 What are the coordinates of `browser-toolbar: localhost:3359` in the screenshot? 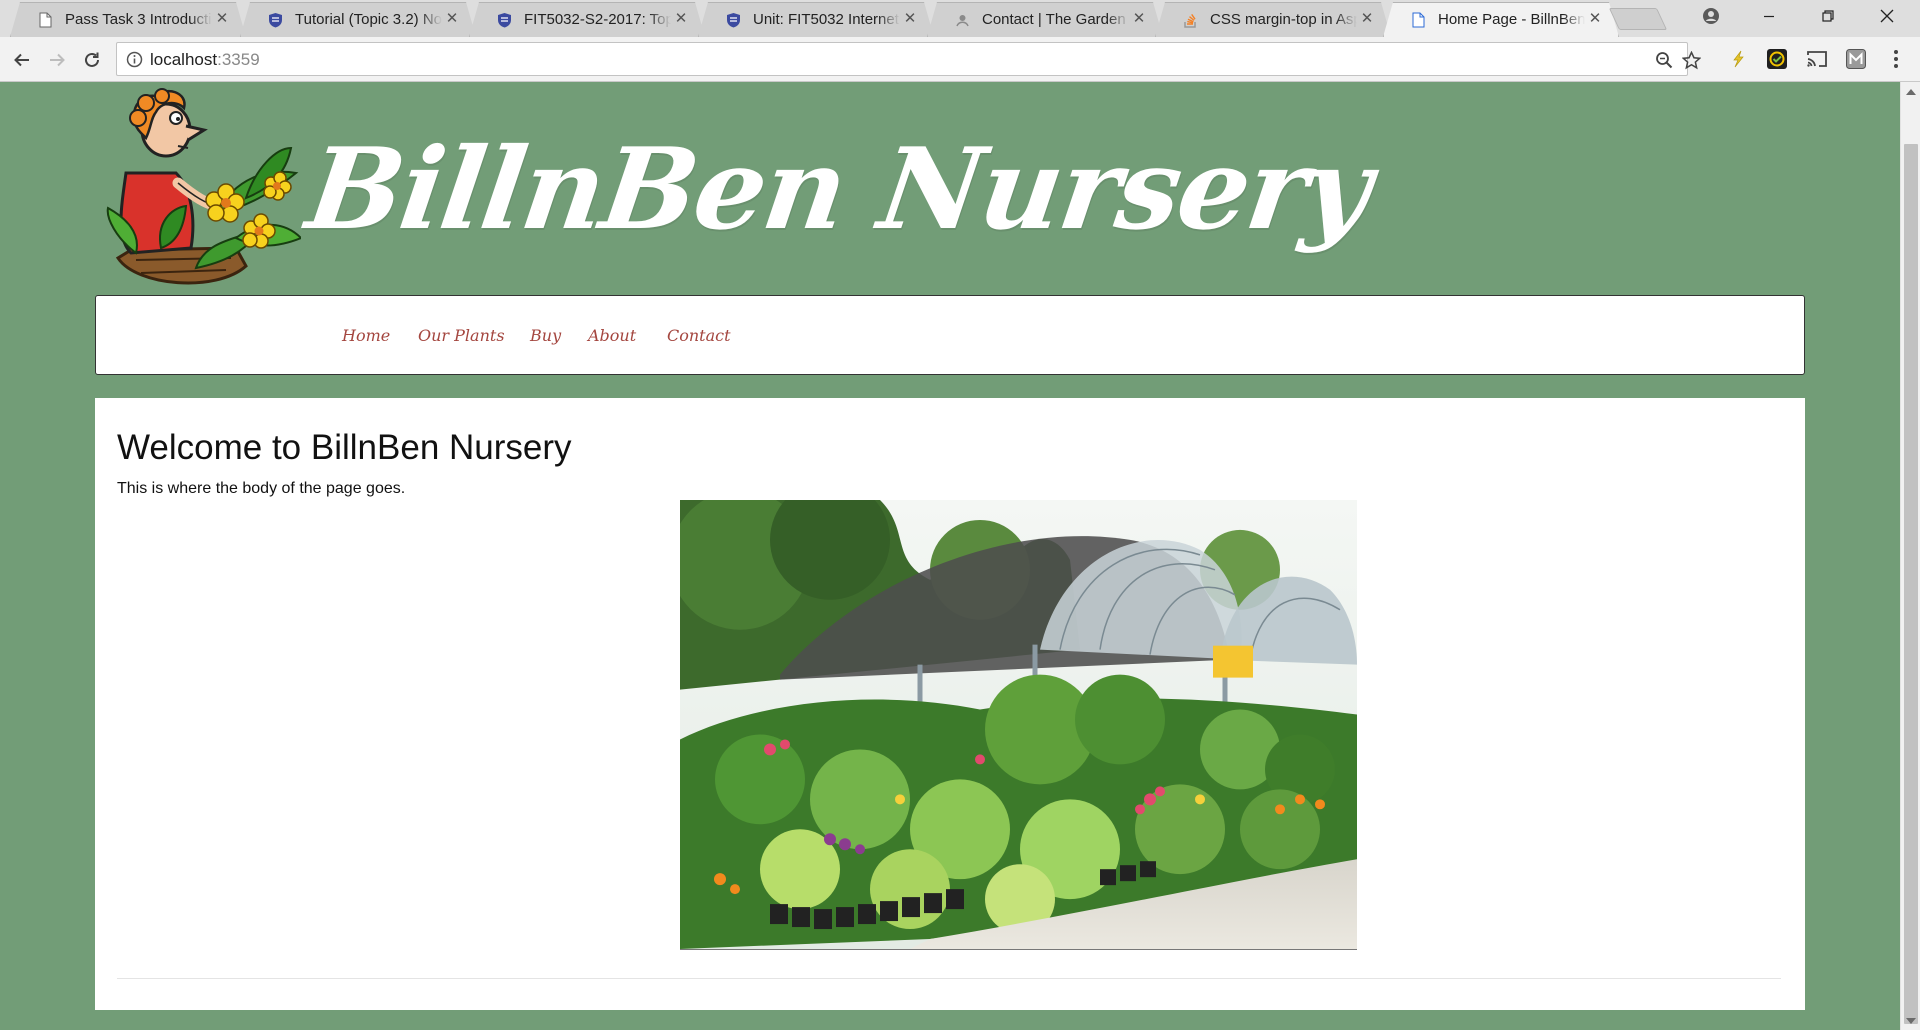 It's located at (960, 59).